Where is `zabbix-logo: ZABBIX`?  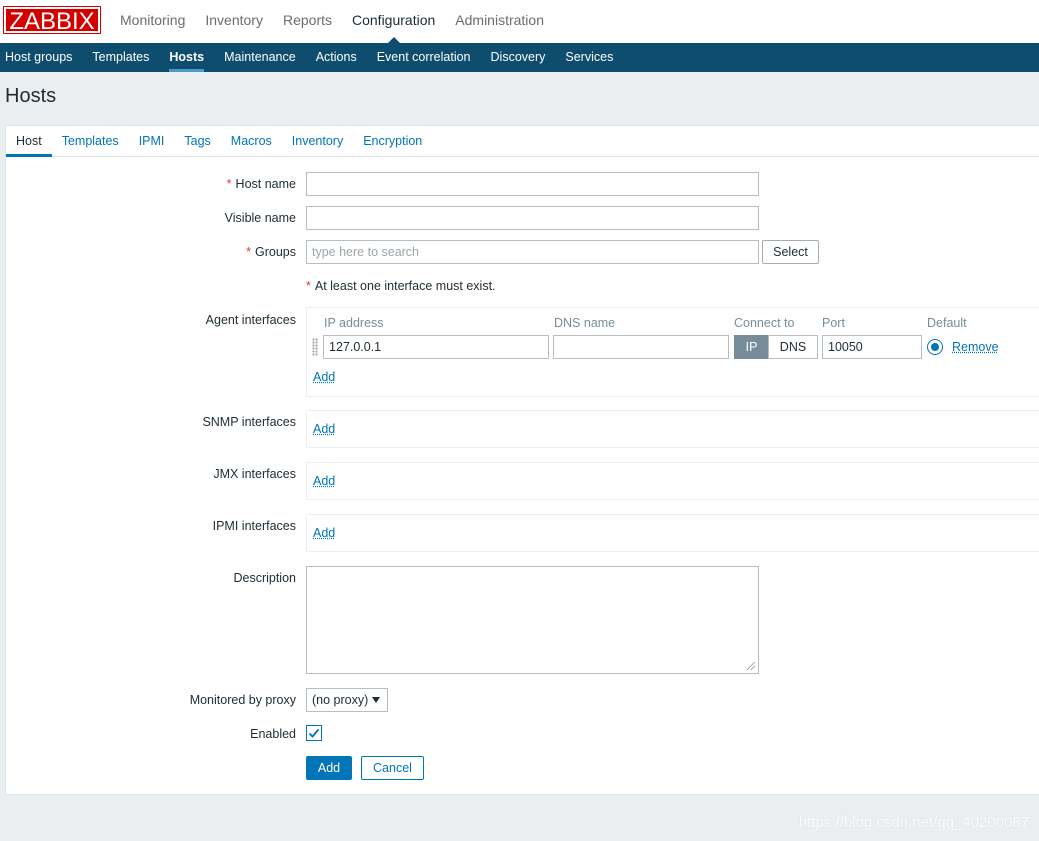 zabbix-logo: ZABBIX is located at coordinates (52, 20).